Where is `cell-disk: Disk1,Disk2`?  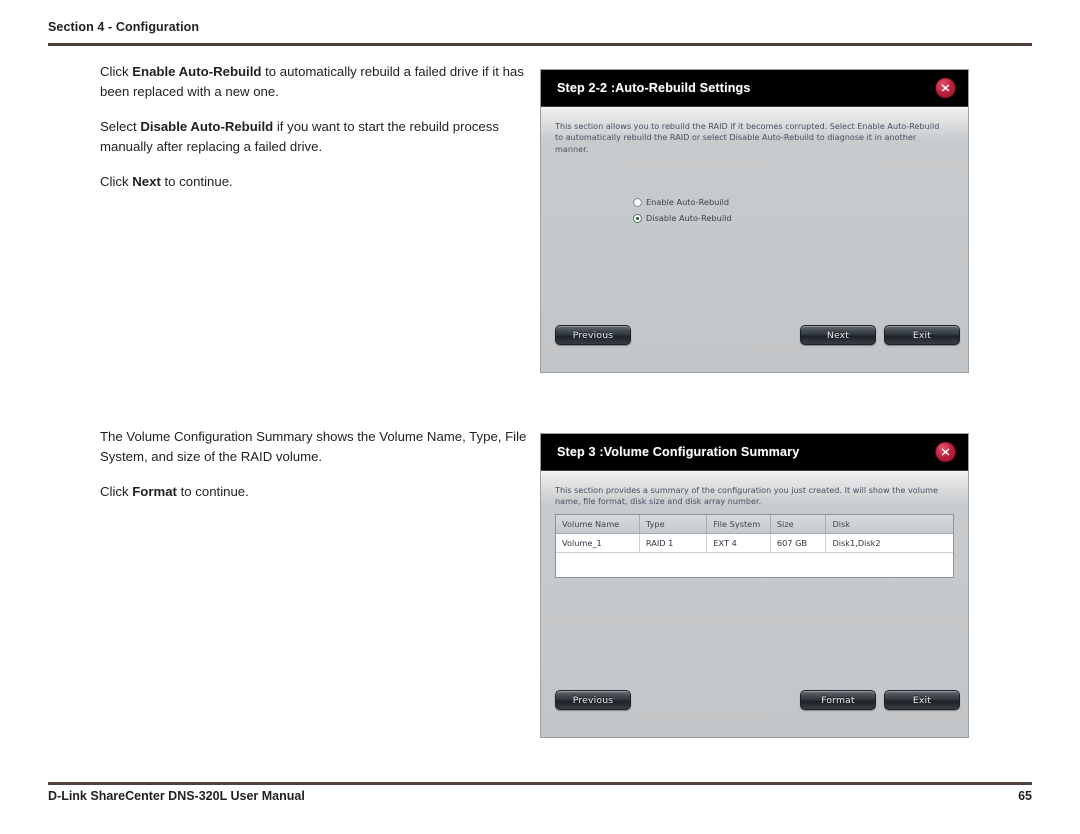 cell-disk: Disk1,Disk2 is located at coordinates (889, 543).